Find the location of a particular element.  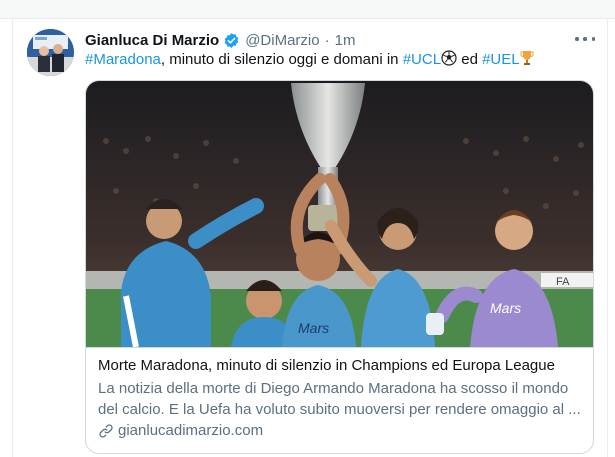

soccer-ball-emoji-icon is located at coordinates (449, 60).